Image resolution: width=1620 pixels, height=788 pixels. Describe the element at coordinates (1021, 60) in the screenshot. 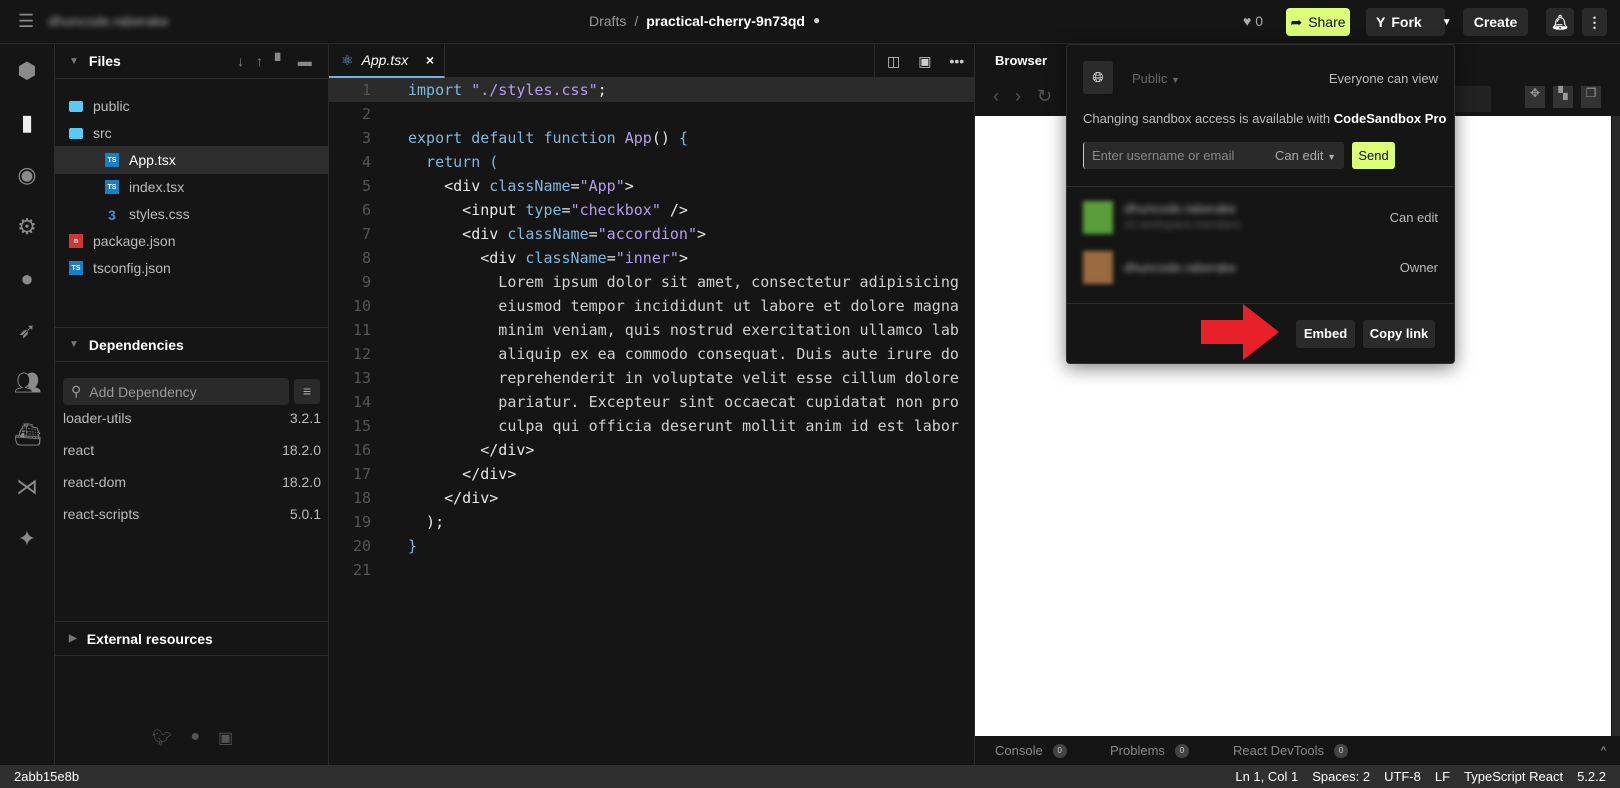

I see `tab-browser: Browser` at that location.